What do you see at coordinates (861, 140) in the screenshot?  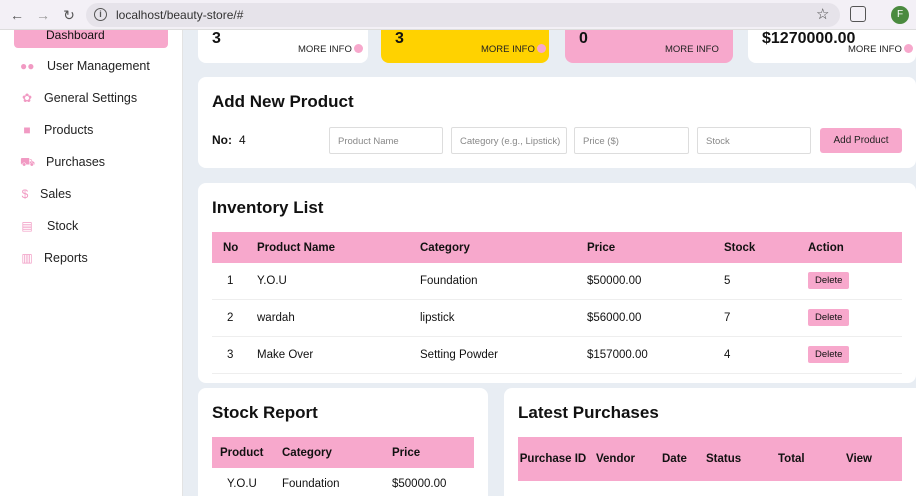 I see `add-product-button: Add Product` at bounding box center [861, 140].